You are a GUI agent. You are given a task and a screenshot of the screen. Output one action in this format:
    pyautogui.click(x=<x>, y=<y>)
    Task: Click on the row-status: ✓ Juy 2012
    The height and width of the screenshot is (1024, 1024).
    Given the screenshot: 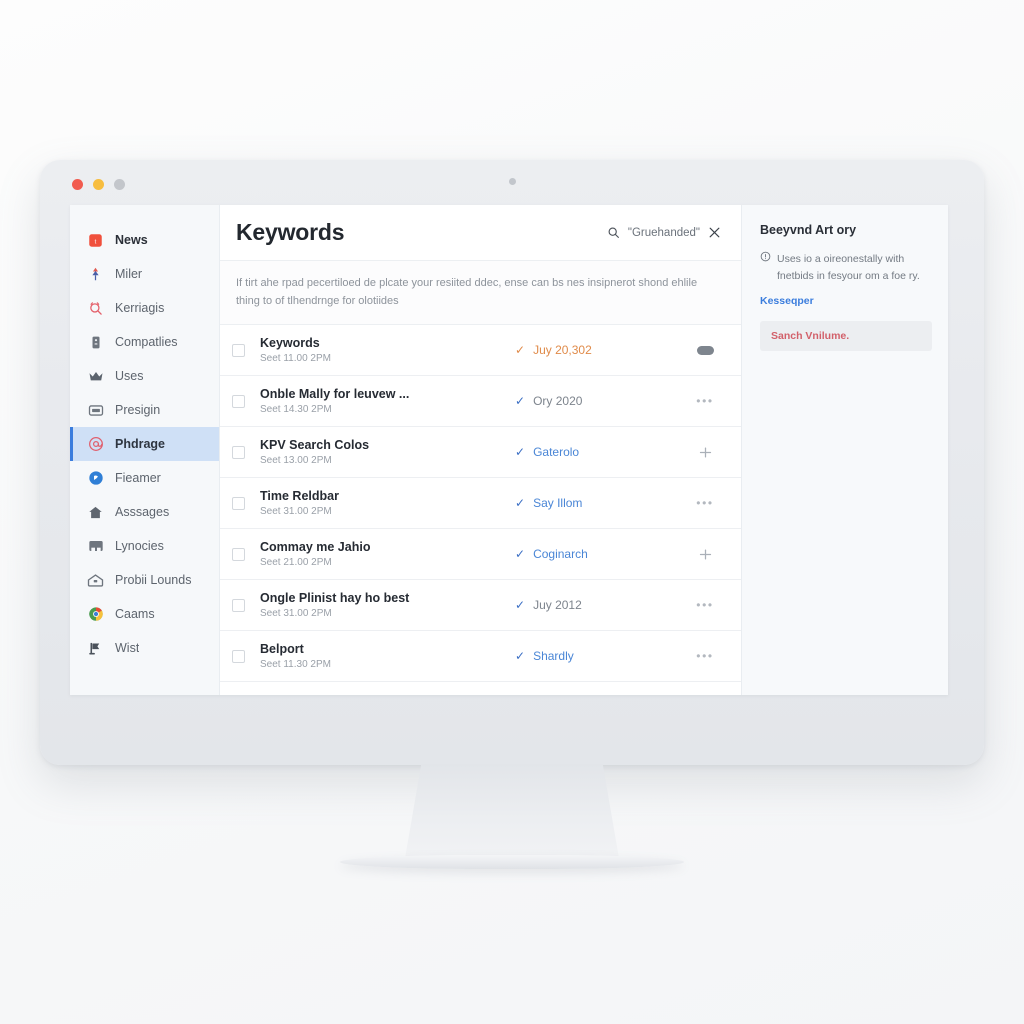 What is the action you would take?
    pyautogui.click(x=600, y=605)
    